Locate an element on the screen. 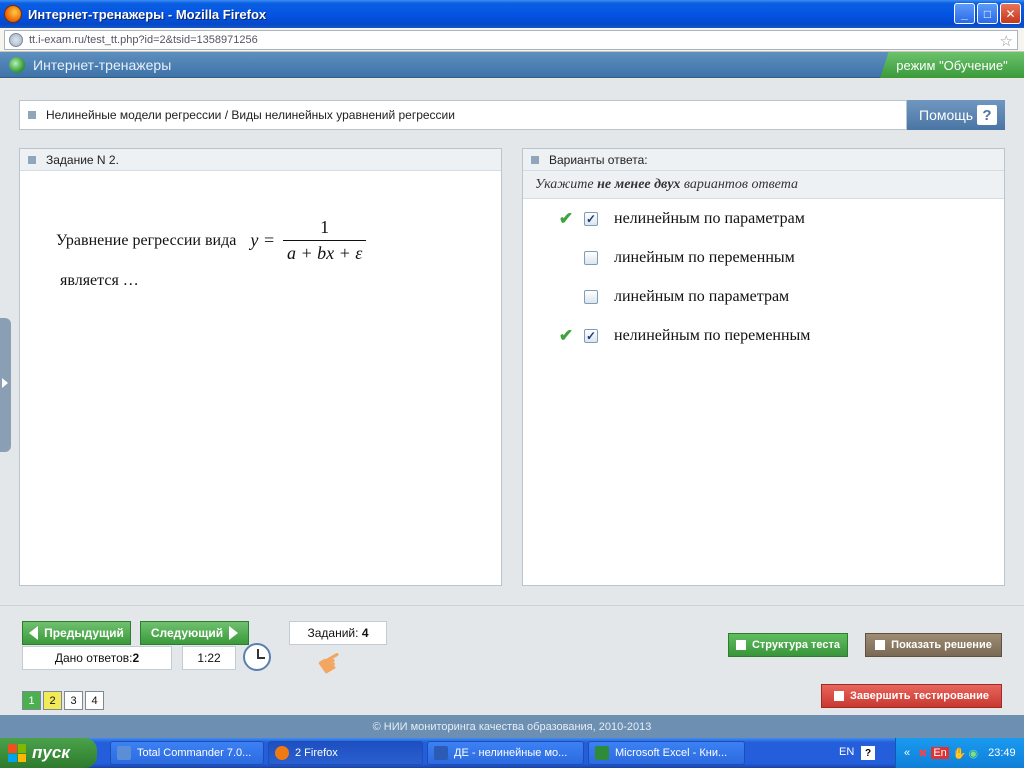  tray-network-icon: ✋ is located at coordinates (960, 753).